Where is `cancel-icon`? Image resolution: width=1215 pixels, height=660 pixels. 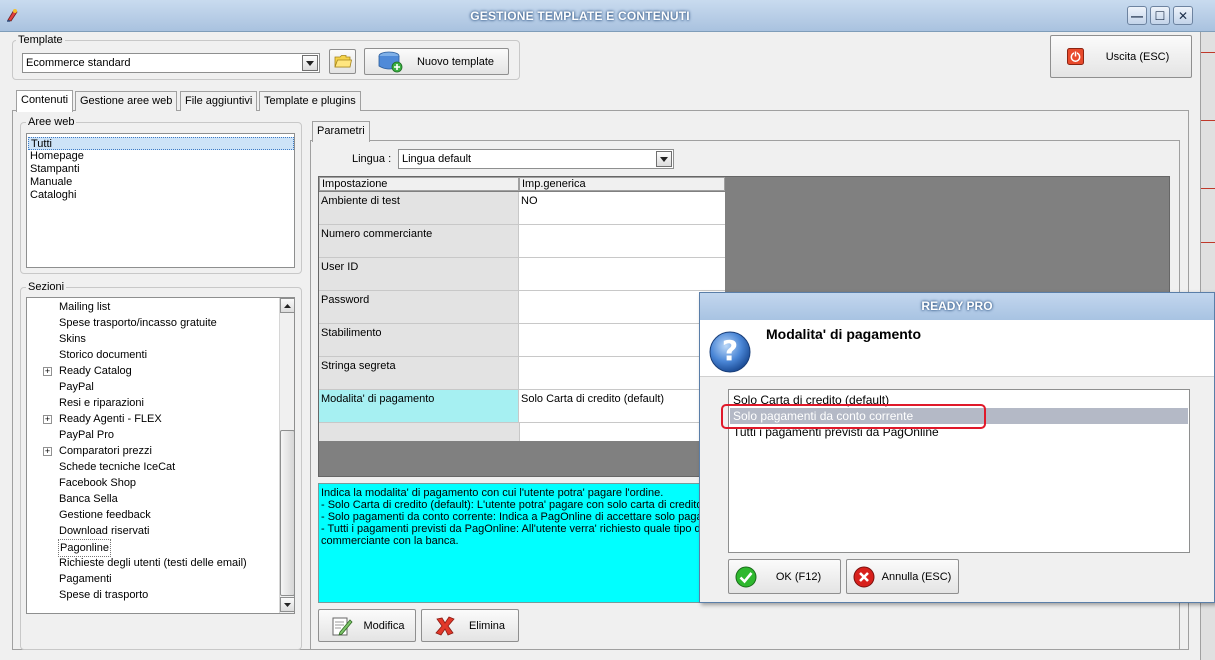 cancel-icon is located at coordinates (864, 576).